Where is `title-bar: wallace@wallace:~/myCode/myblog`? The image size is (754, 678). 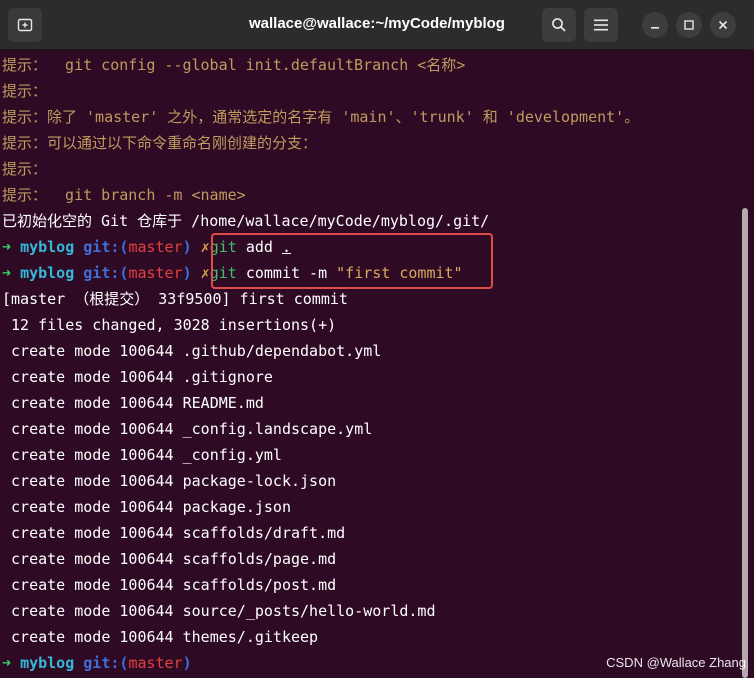
title-bar: wallace@wallace:~/myCode/myblog is located at coordinates (377, 25).